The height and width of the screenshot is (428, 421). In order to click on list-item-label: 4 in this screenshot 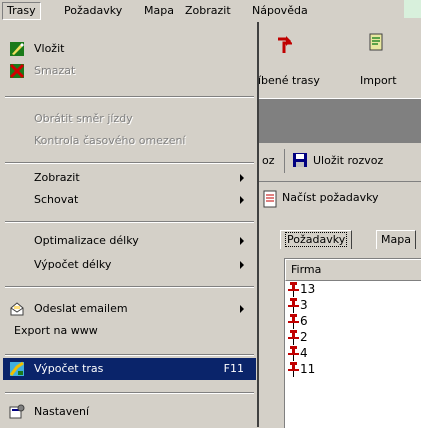, I will do `click(304, 353)`.